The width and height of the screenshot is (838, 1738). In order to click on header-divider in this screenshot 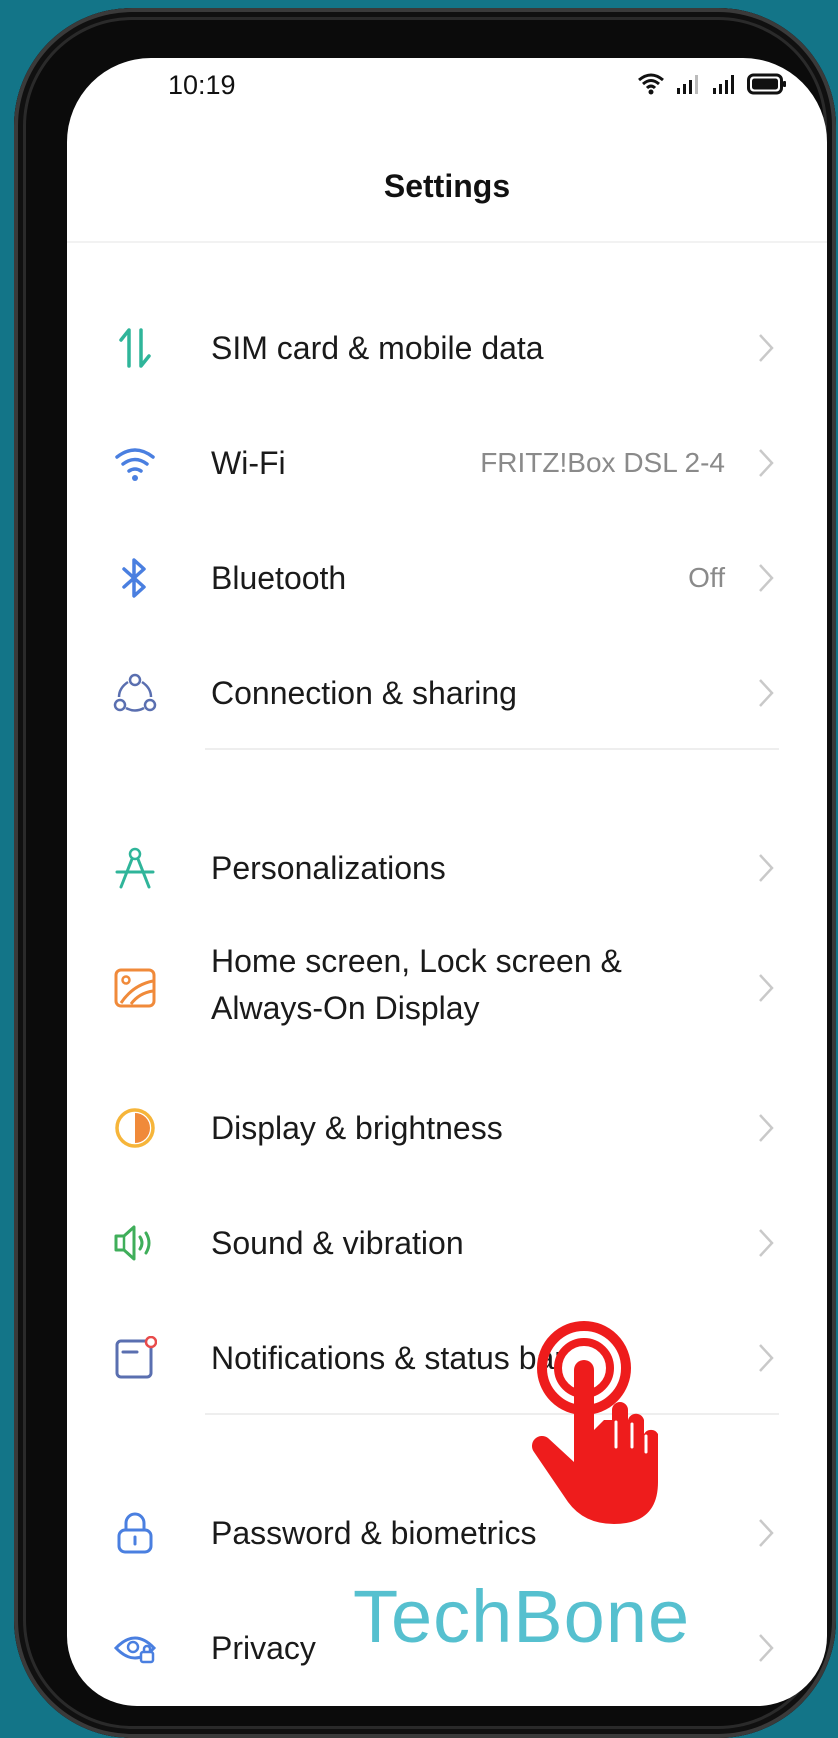, I will do `click(447, 242)`.